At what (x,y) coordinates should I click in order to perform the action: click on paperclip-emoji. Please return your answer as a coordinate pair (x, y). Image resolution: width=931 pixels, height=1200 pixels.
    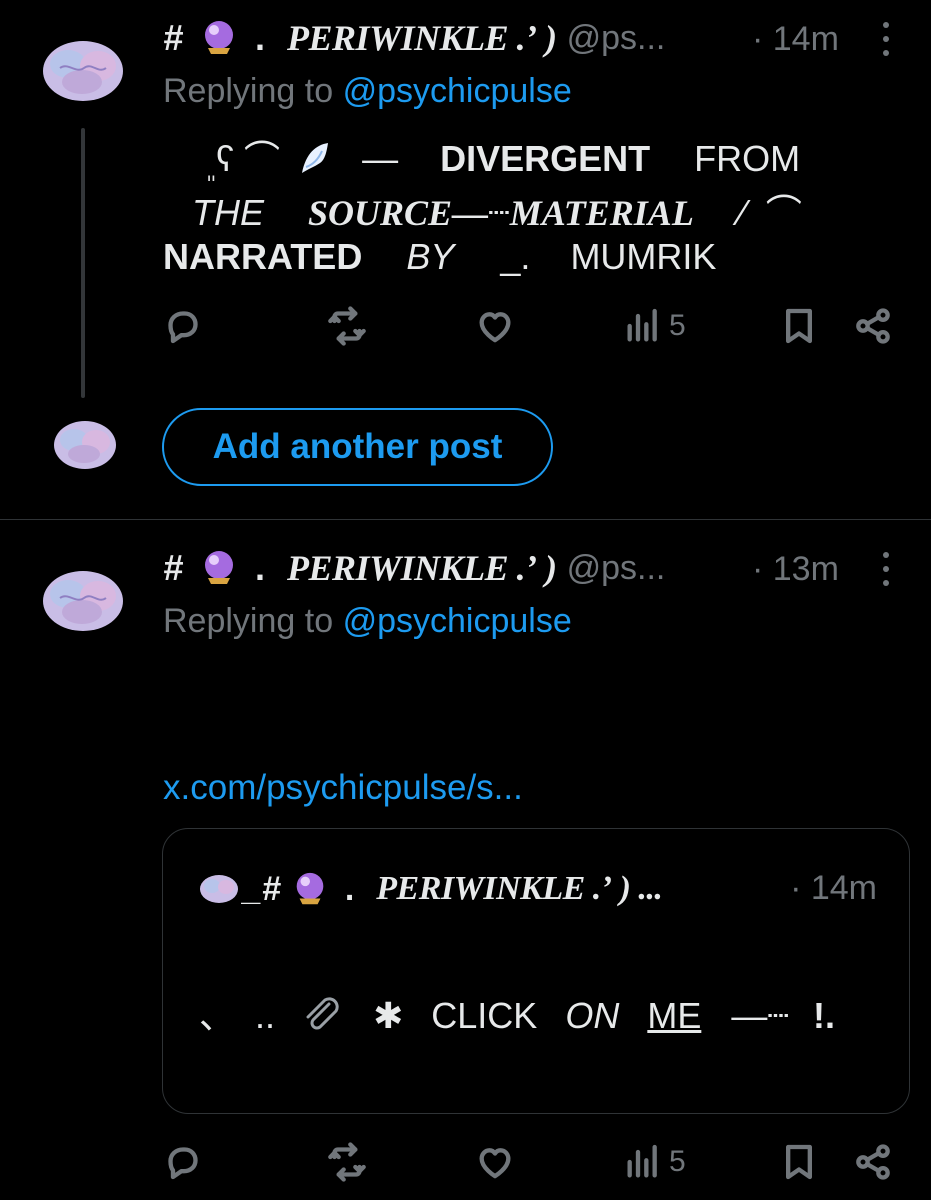
    Looking at the image, I should click on (322, 1013).